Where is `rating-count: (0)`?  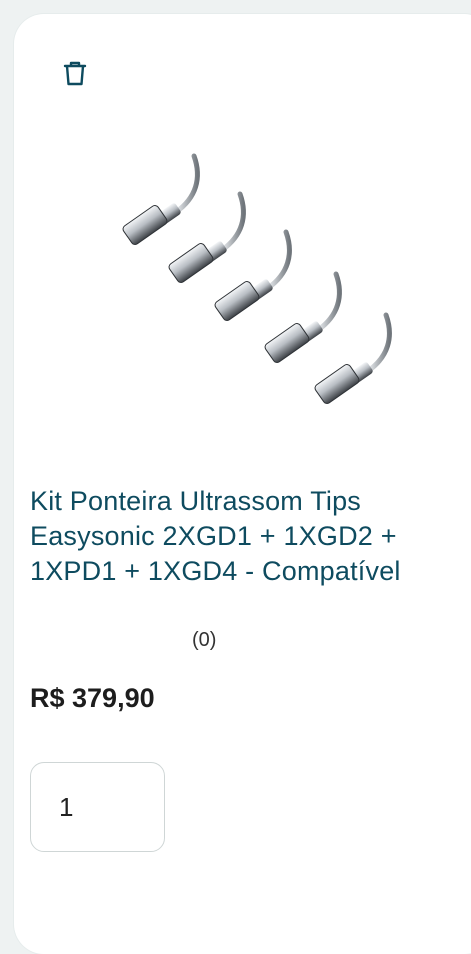
rating-count: (0) is located at coordinates (204, 640).